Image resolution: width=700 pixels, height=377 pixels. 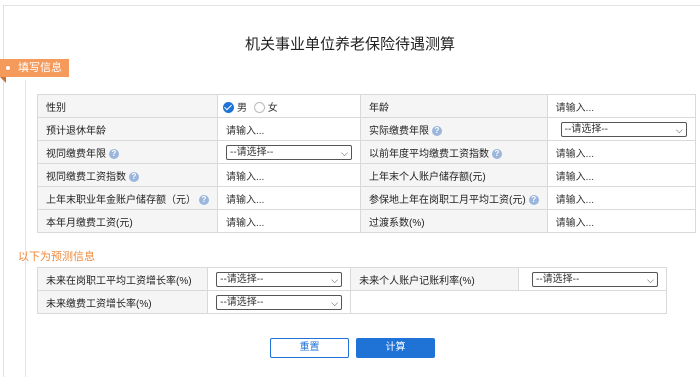 I want to click on transition-coef-label: 过渡系数(%), so click(x=454, y=221).